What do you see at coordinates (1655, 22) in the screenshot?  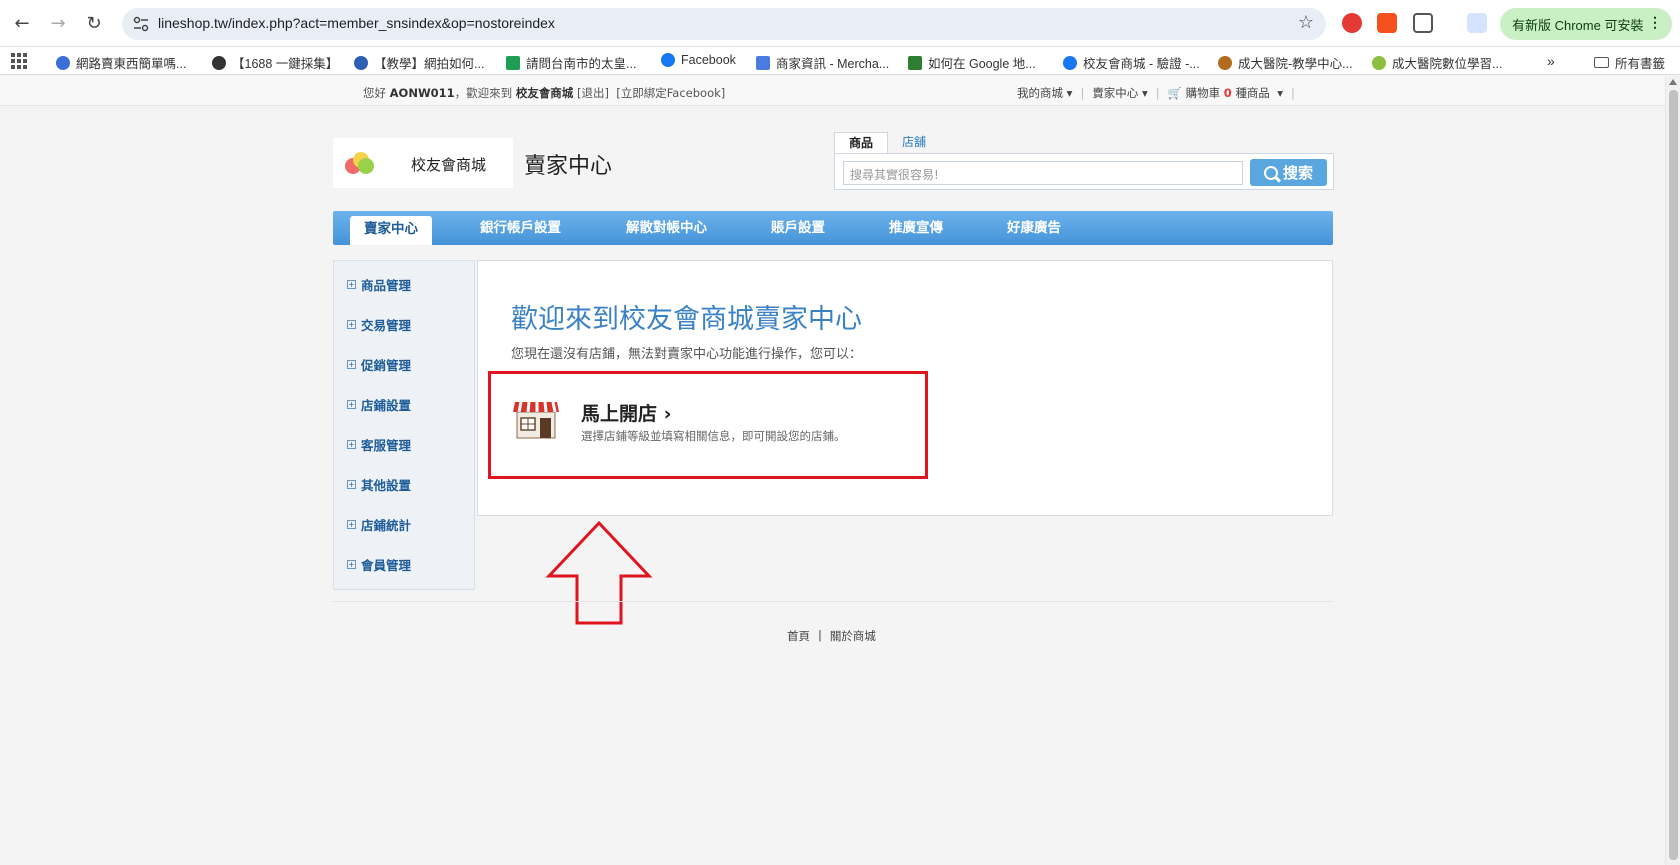 I see `more-menu-icon: ⋮` at bounding box center [1655, 22].